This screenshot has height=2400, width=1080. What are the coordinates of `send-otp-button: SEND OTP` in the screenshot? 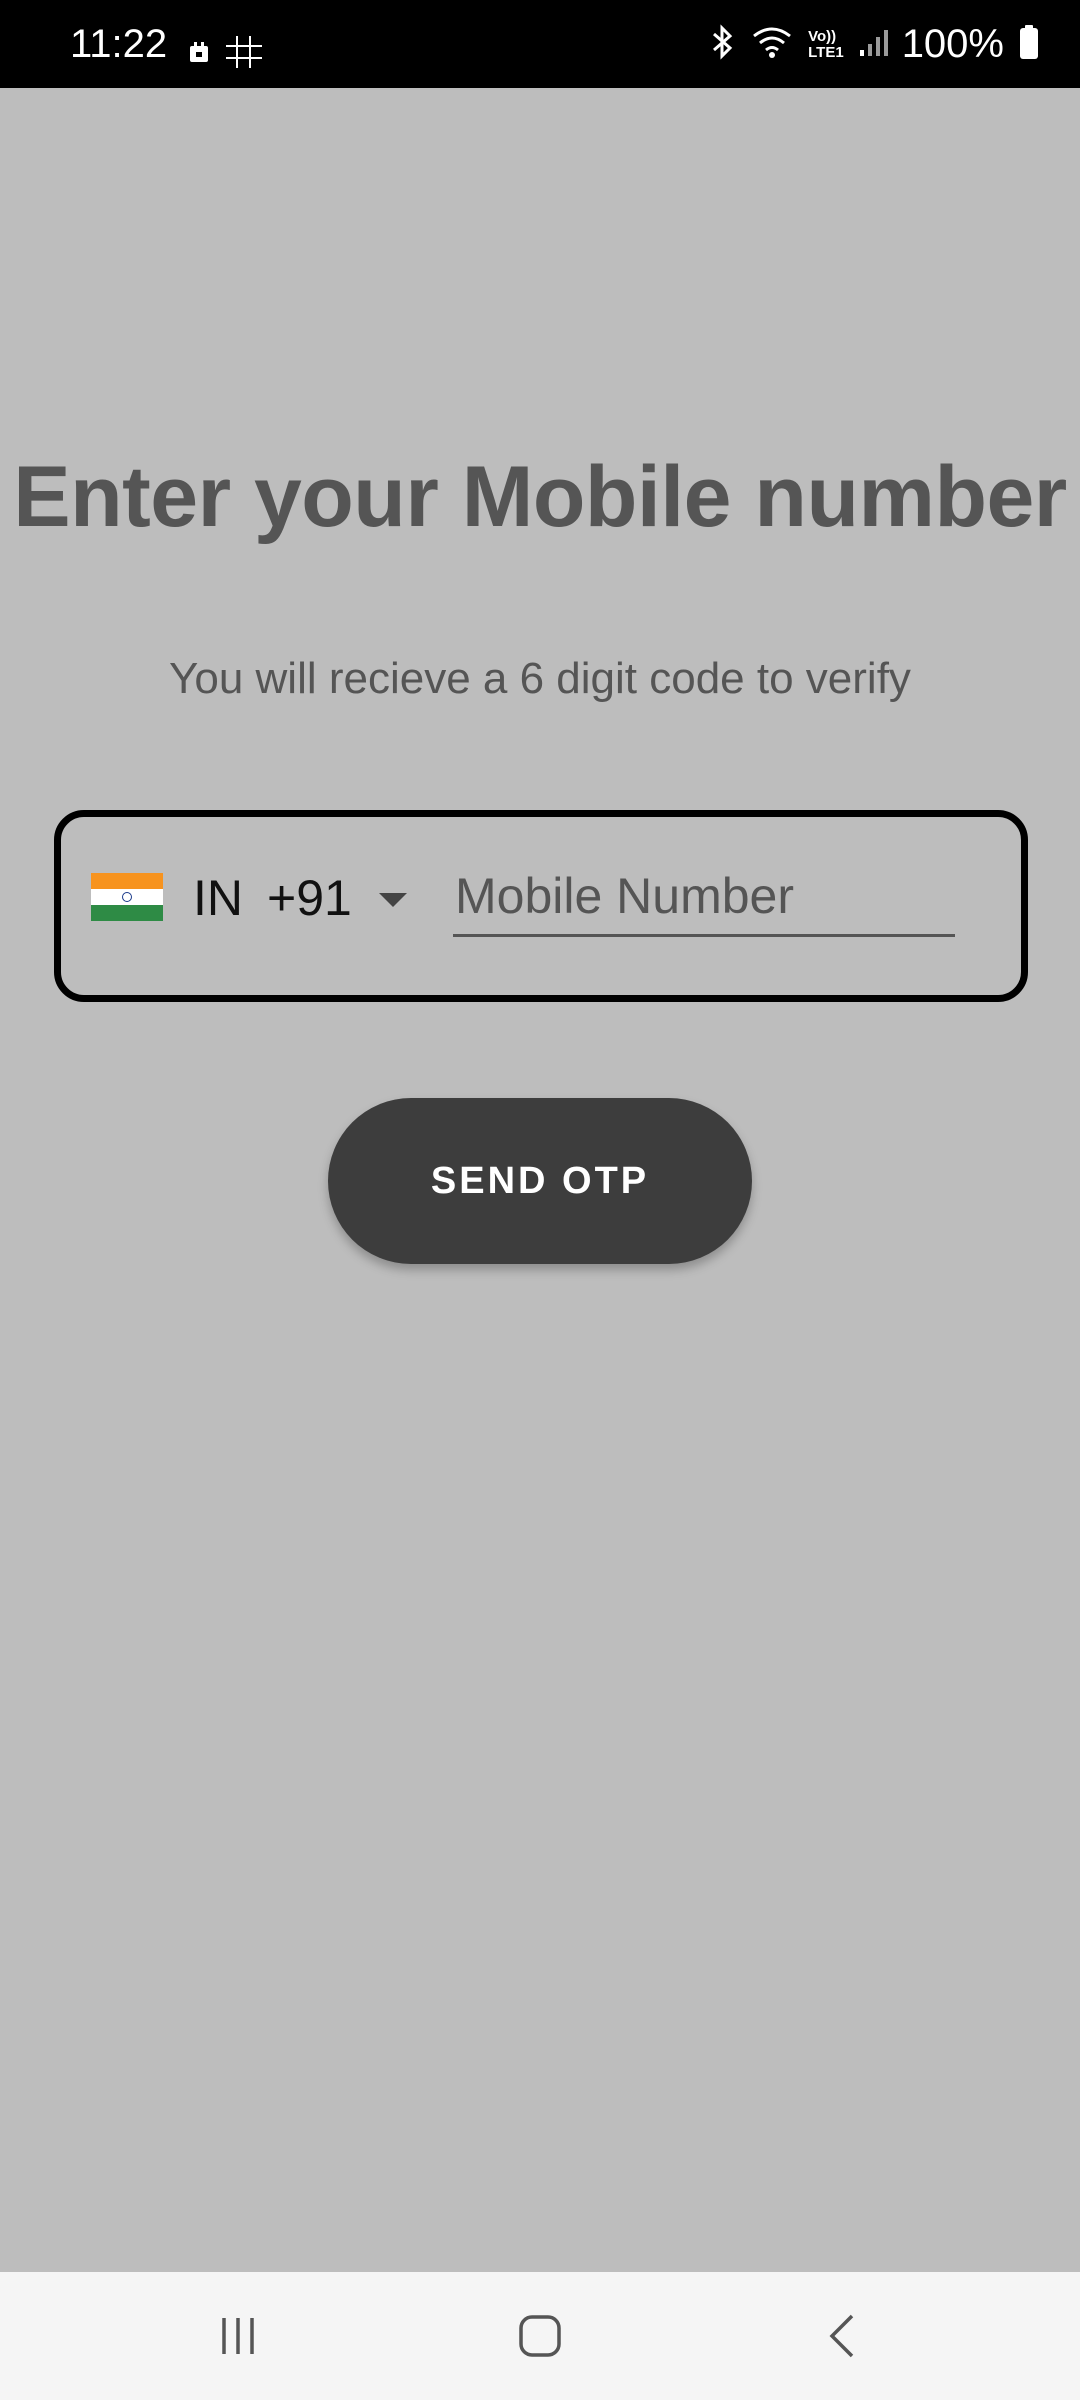 It's located at (540, 1181).